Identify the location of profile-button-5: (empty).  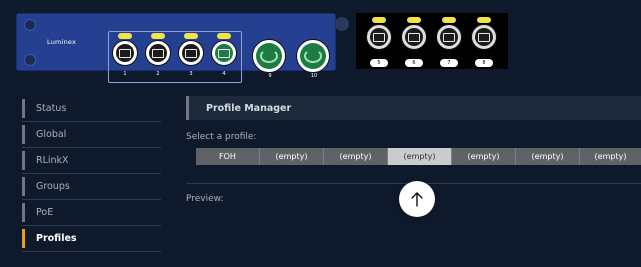
(484, 156).